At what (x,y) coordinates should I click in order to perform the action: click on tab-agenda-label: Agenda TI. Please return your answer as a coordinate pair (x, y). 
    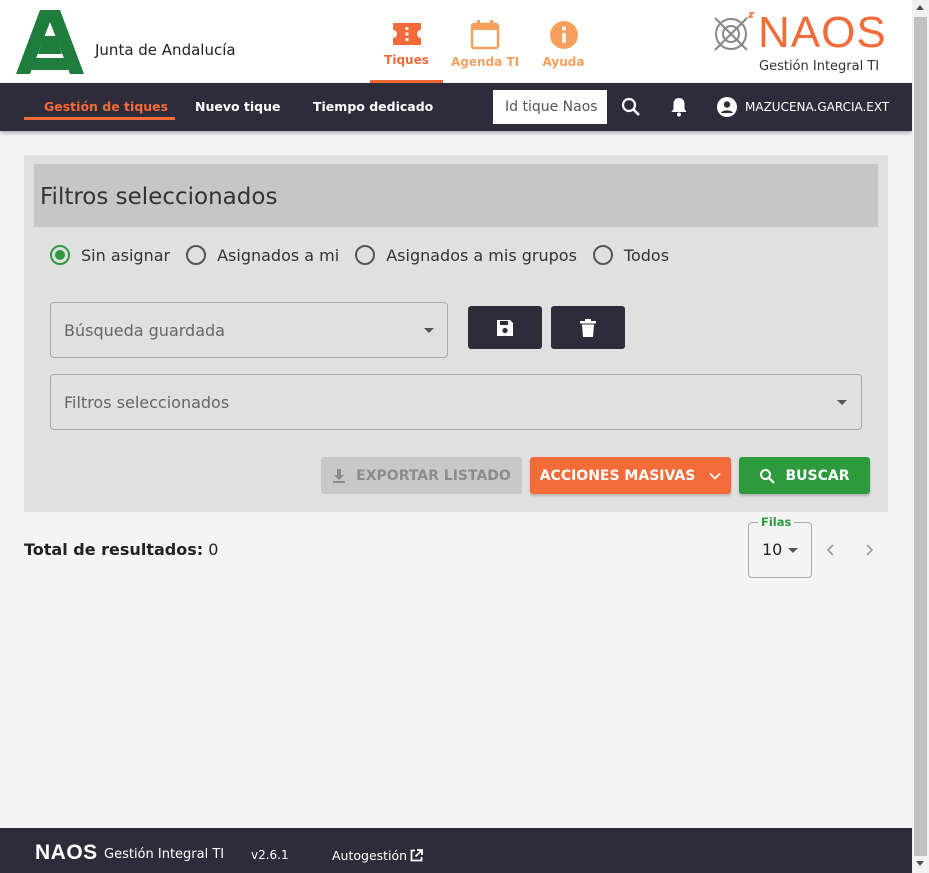
    Looking at the image, I should click on (485, 62).